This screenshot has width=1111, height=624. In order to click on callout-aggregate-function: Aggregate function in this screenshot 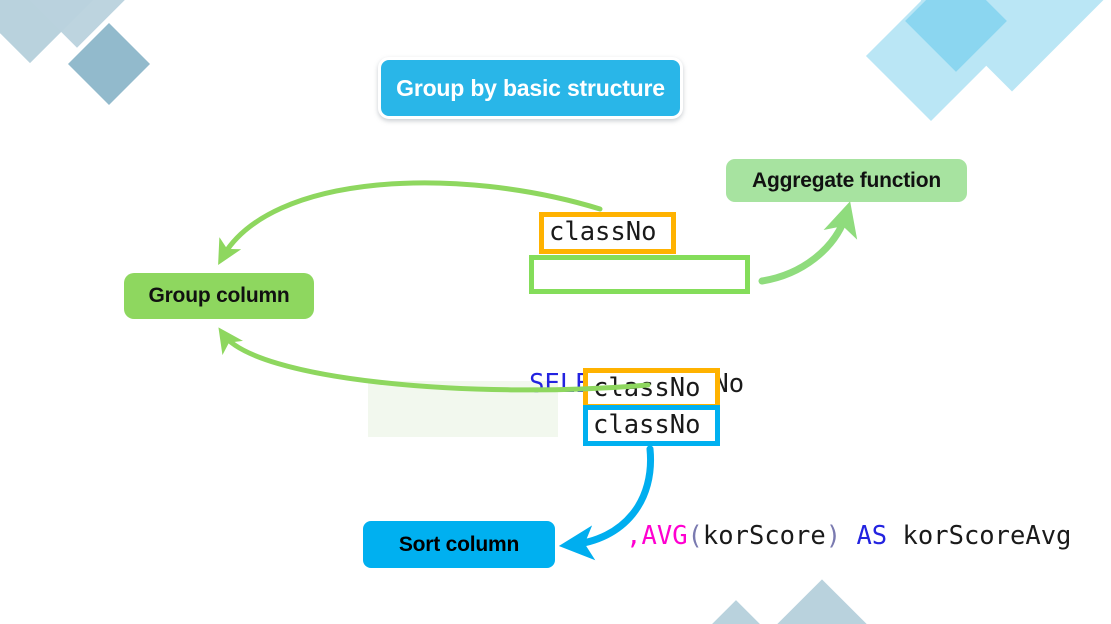, I will do `click(846, 180)`.